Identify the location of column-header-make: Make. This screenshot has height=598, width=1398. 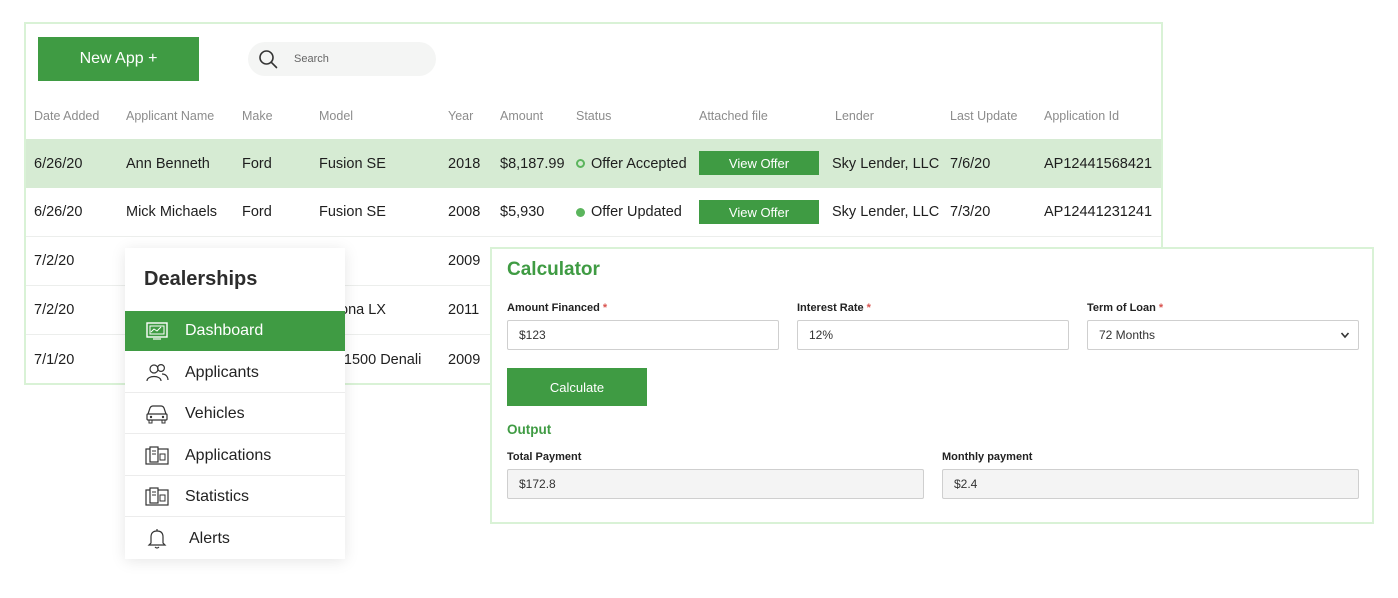
(257, 116).